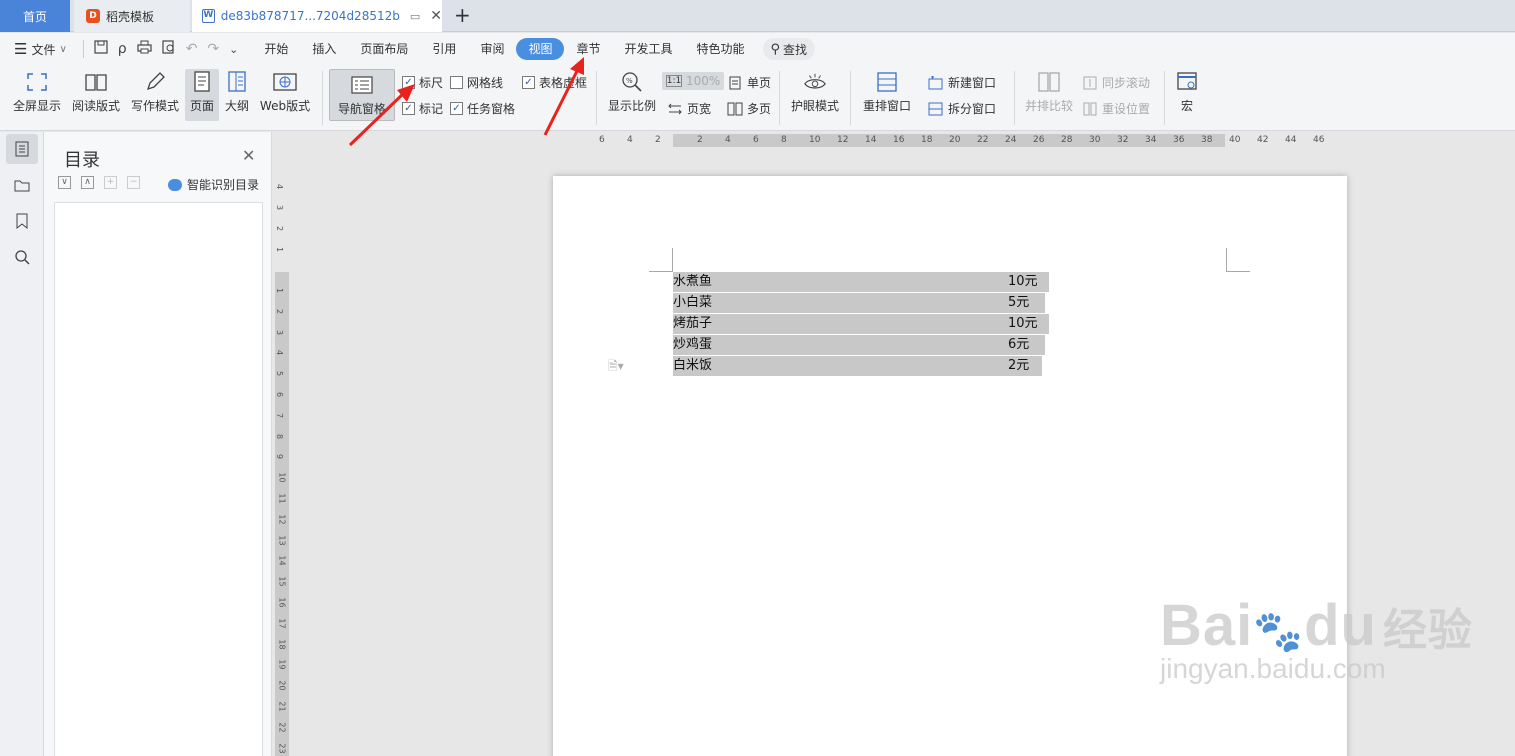  What do you see at coordinates (285, 106) in the screenshot?
I see `web-view-label: Web版式` at bounding box center [285, 106].